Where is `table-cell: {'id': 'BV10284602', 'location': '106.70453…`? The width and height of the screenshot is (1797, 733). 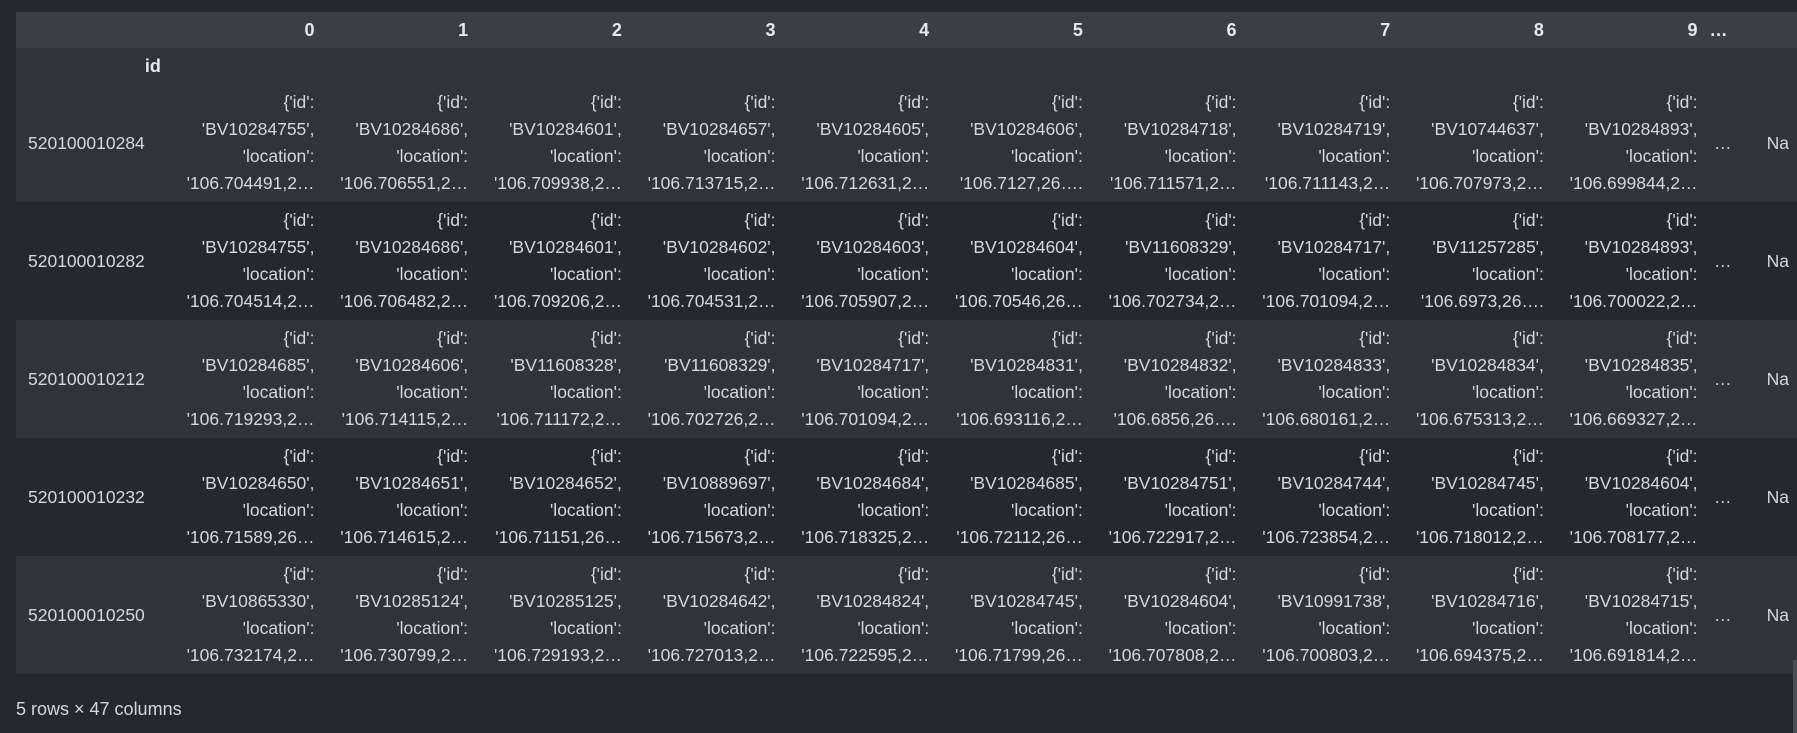
table-cell: {'id': 'BV10284602', 'location': '106.70453… is located at coordinates (706, 261).